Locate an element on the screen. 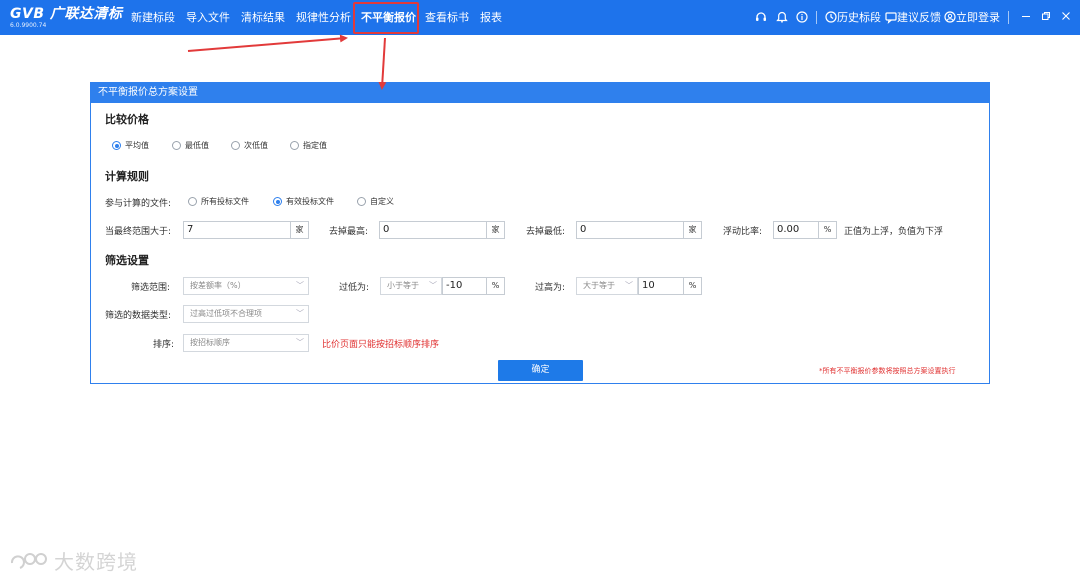 This screenshot has width=1080, height=580. float-ratio-label: 浮动比率: is located at coordinates (743, 232).